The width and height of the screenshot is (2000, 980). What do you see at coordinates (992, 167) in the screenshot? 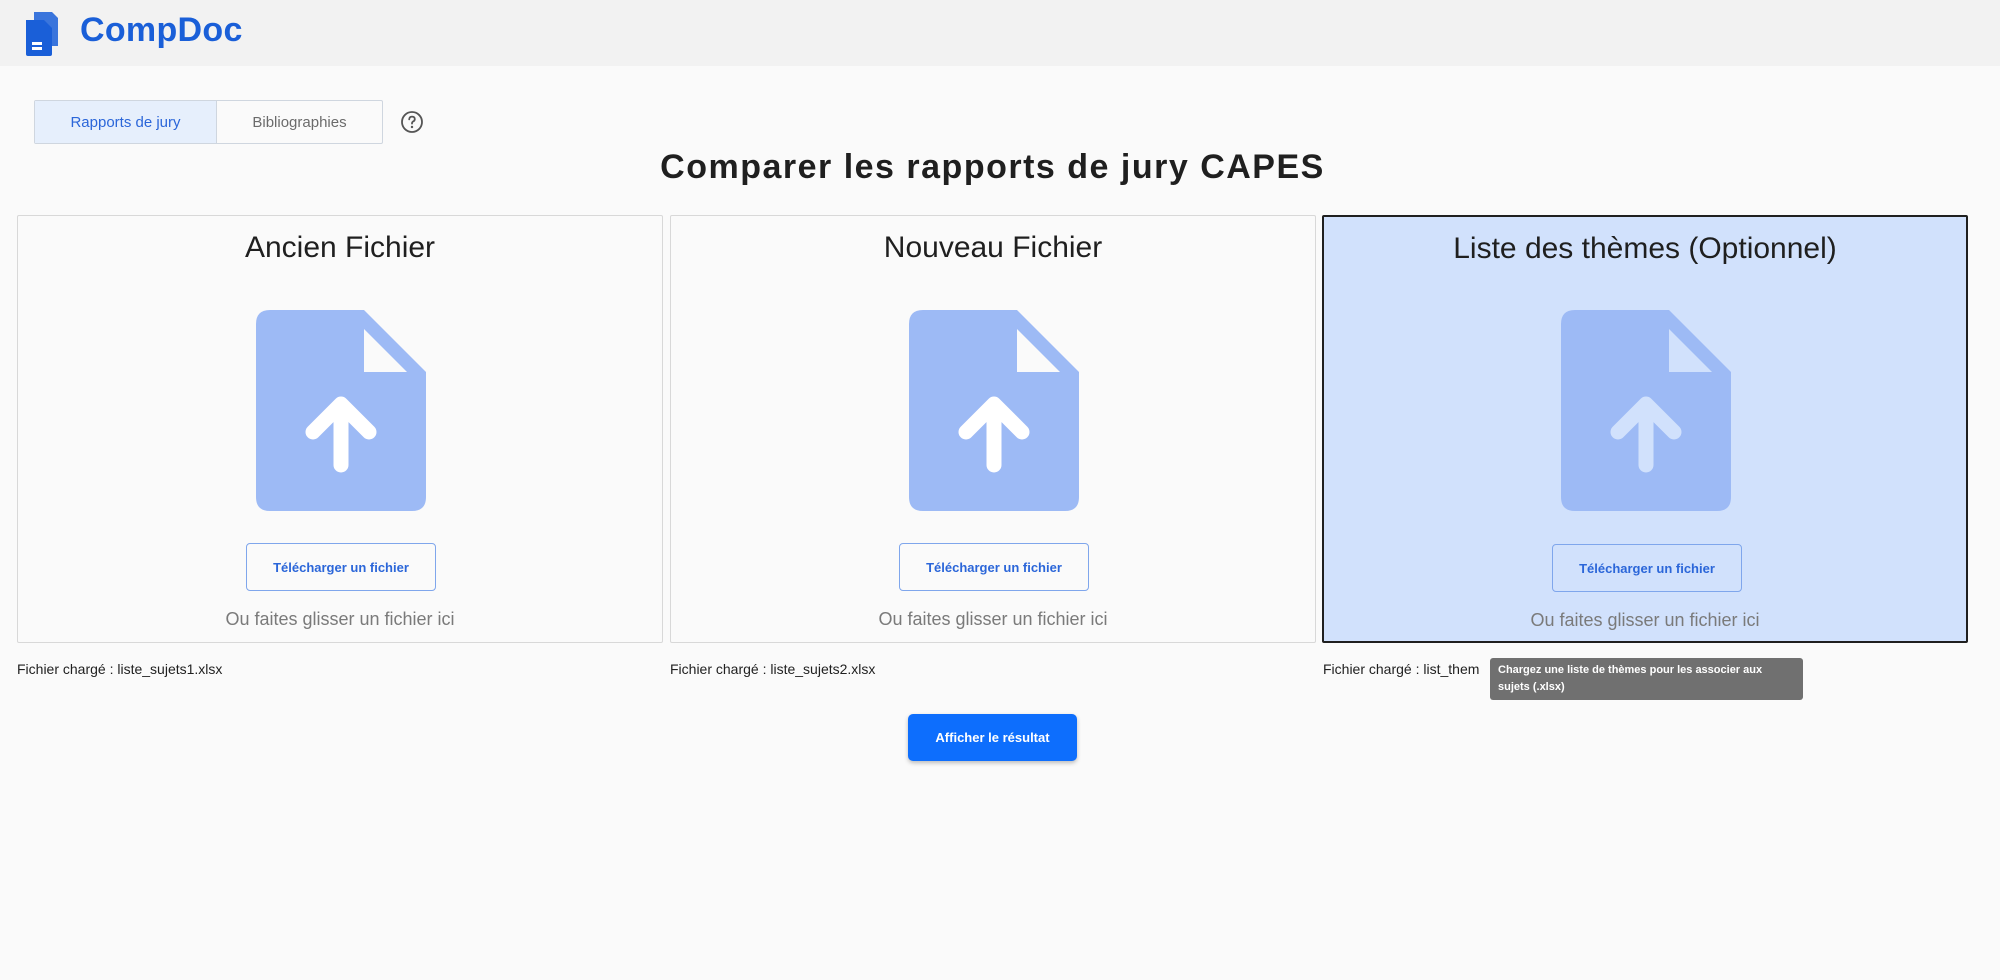
I see `page-title: Comparer les rapports de jury CAPES` at bounding box center [992, 167].